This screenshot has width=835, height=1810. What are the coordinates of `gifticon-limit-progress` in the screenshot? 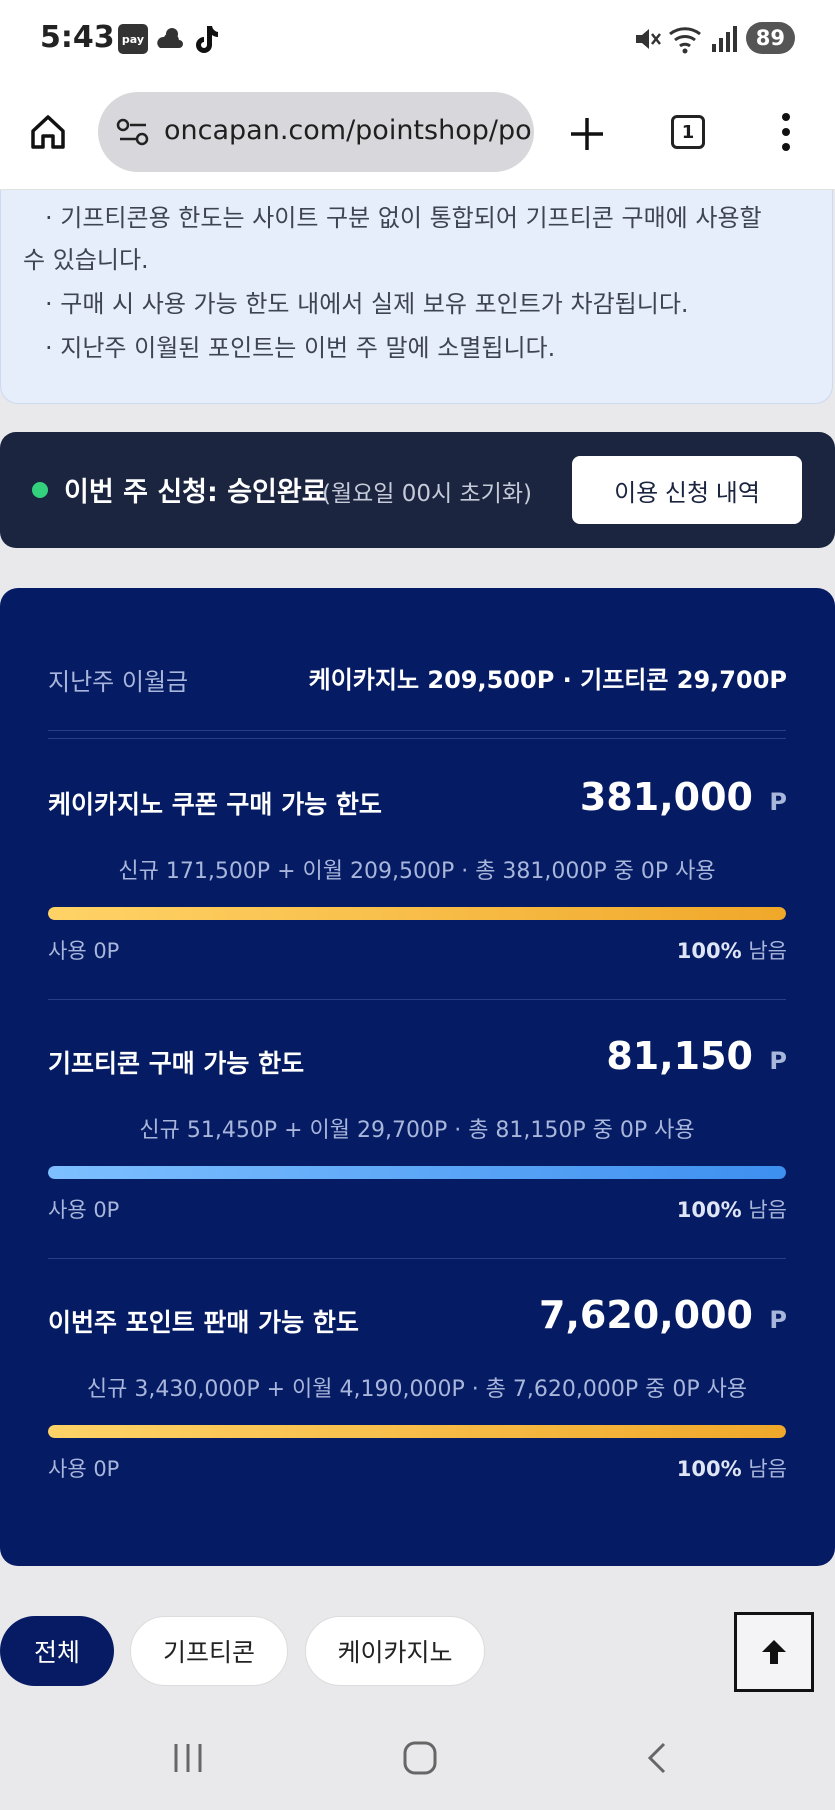 It's located at (417, 1172).